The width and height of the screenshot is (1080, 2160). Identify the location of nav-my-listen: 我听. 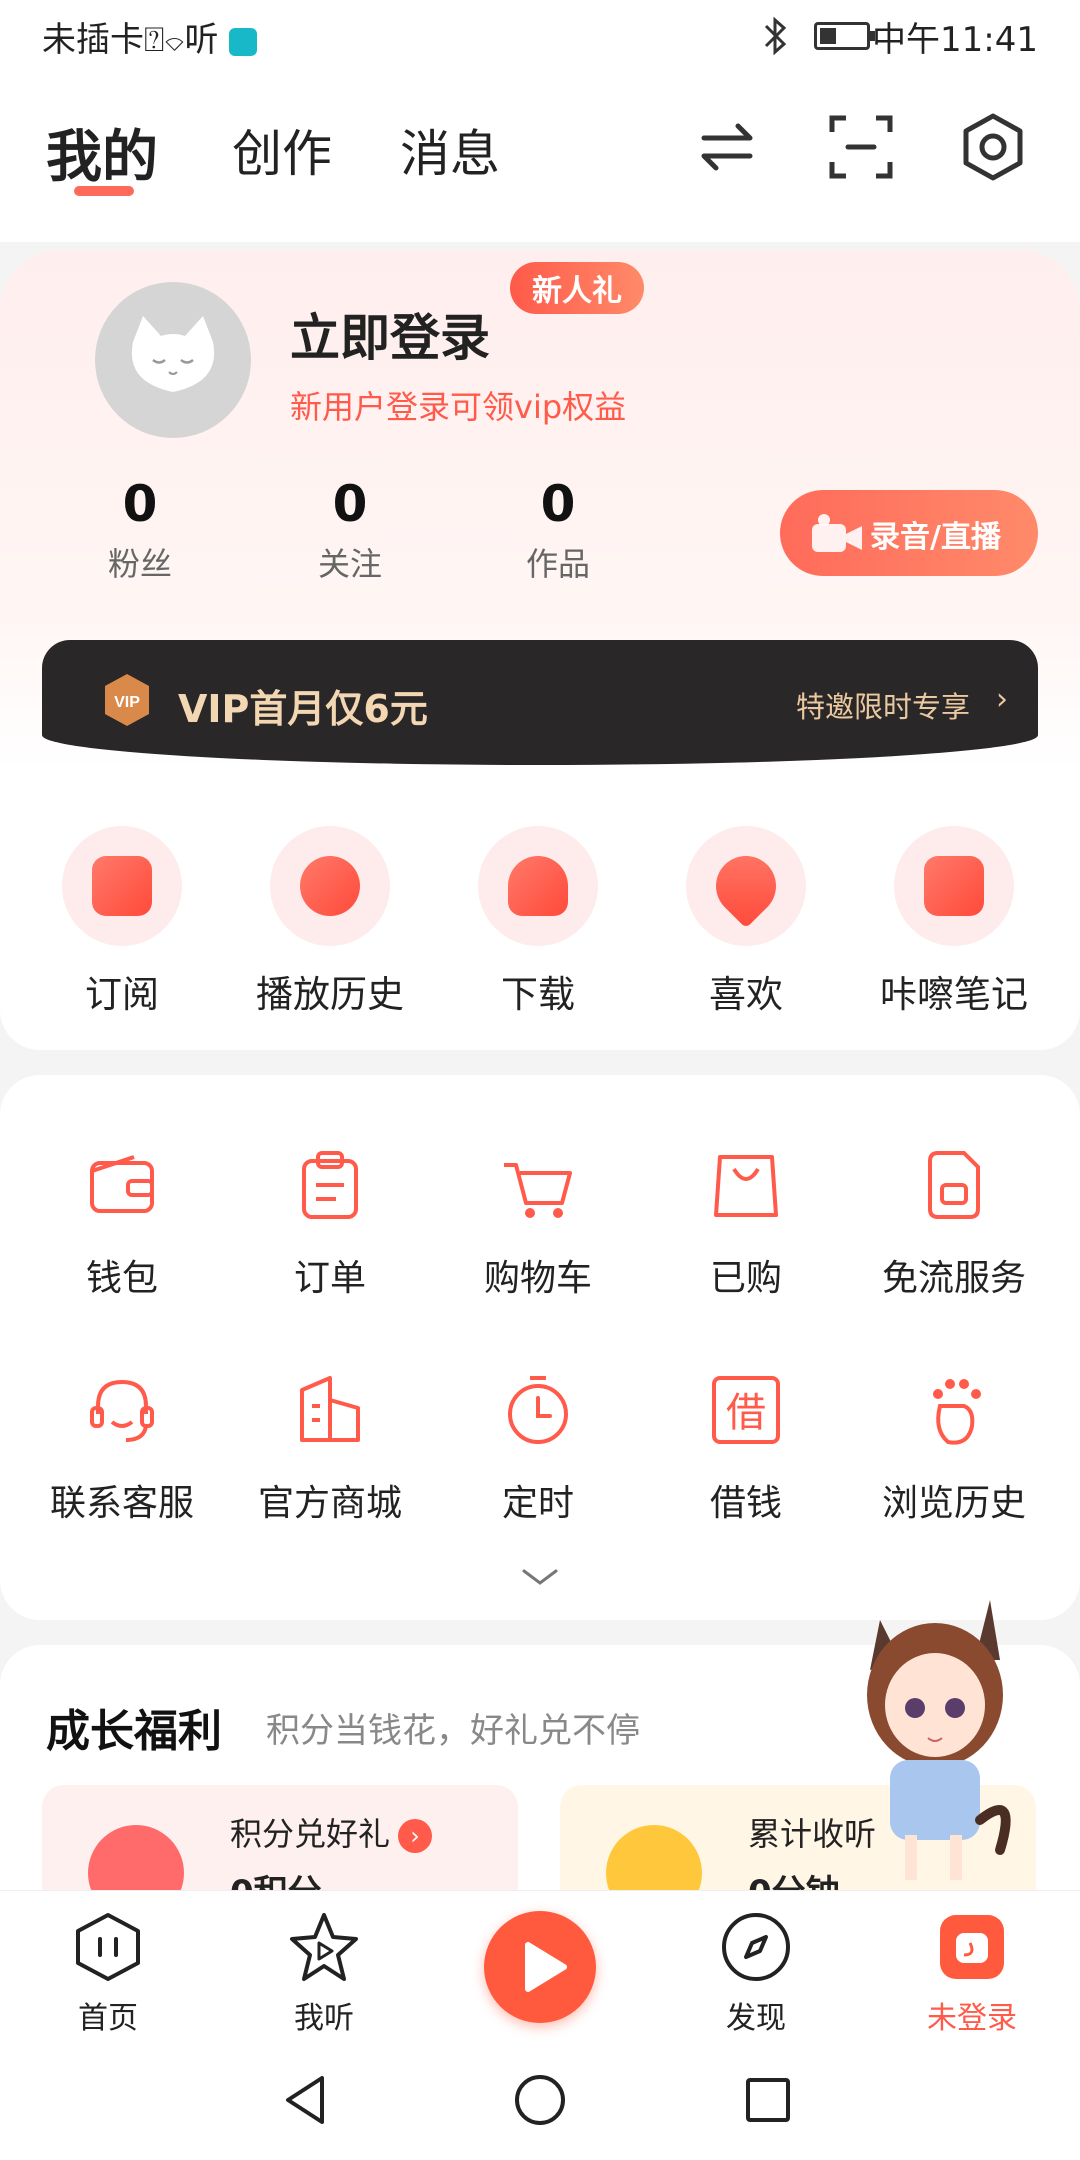
(324, 1973).